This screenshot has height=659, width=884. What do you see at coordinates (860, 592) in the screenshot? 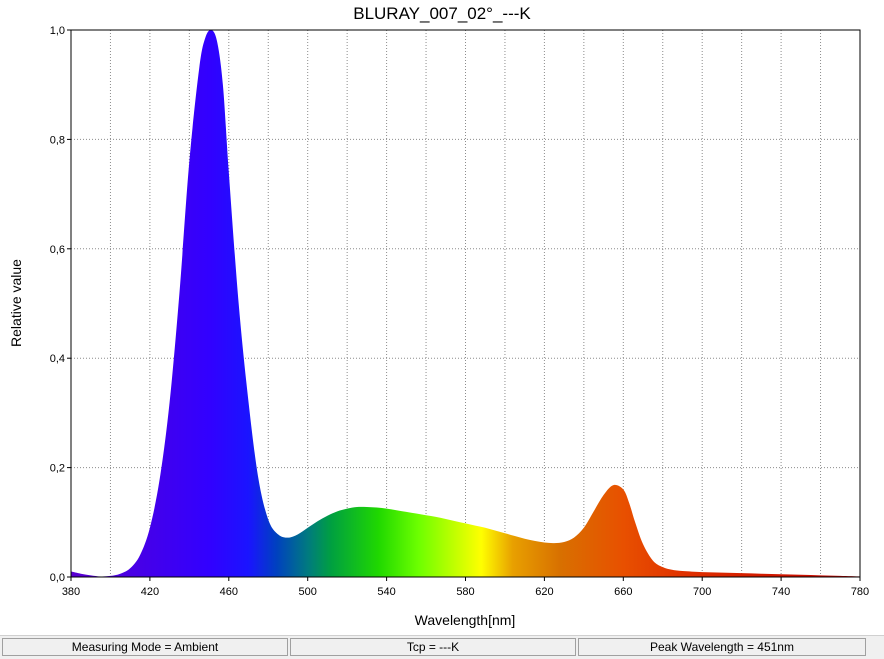
I see `x-tick-label: 780` at bounding box center [860, 592].